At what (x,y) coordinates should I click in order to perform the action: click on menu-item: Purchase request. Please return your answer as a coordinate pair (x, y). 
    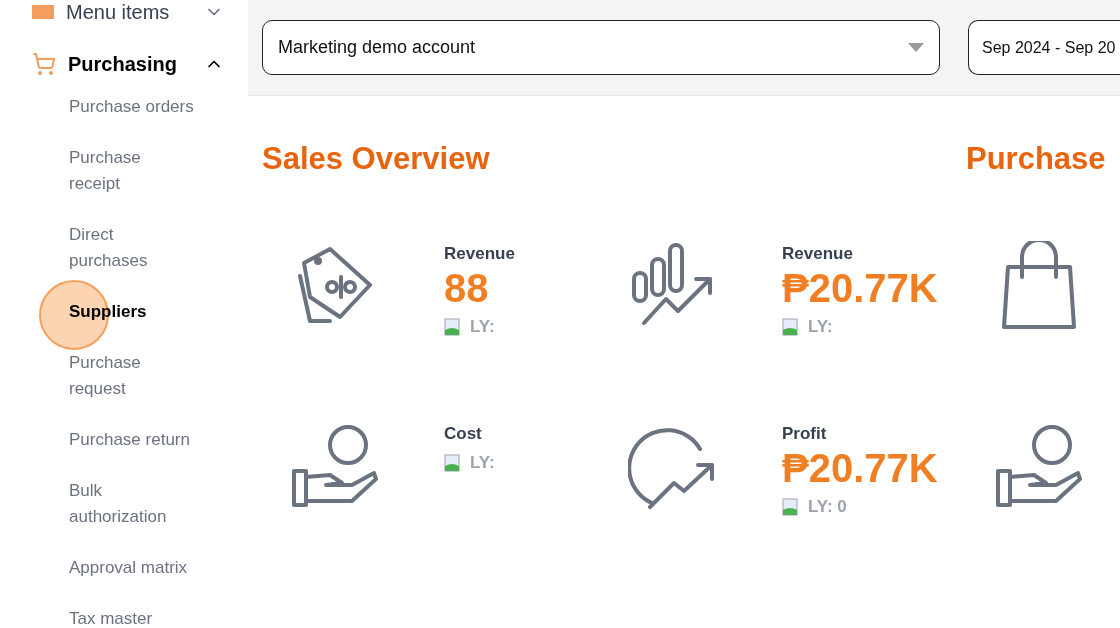
    Looking at the image, I should click on (131, 376).